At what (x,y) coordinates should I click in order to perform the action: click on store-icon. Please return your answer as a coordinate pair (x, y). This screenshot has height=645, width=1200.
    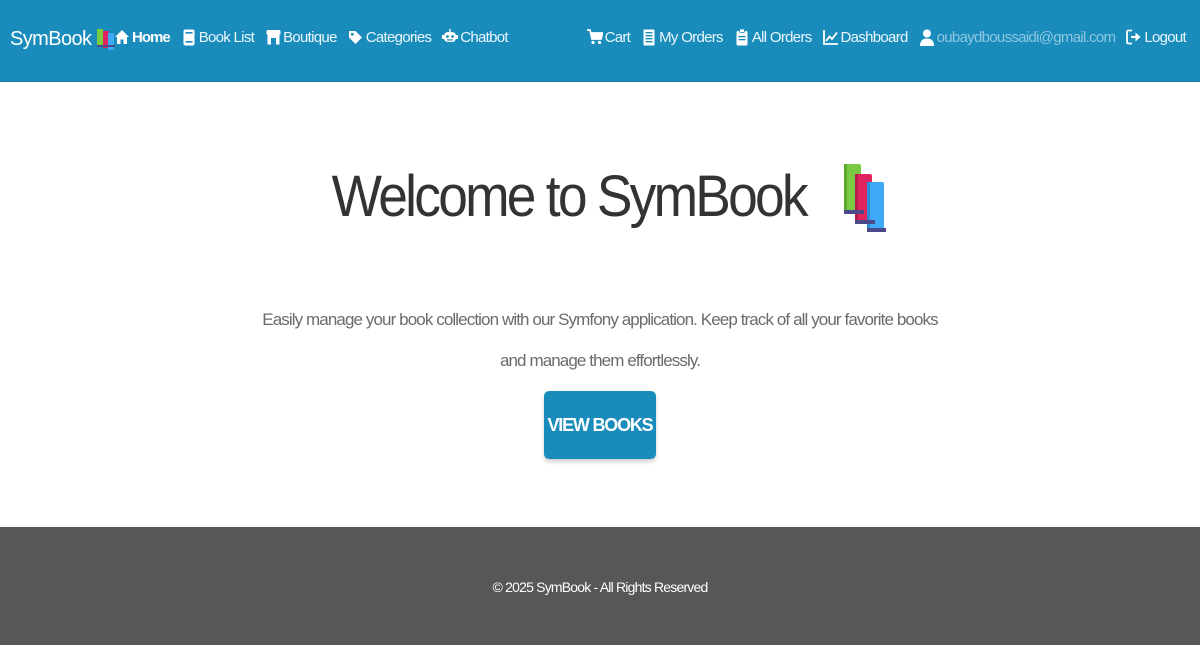
    Looking at the image, I should click on (273, 37).